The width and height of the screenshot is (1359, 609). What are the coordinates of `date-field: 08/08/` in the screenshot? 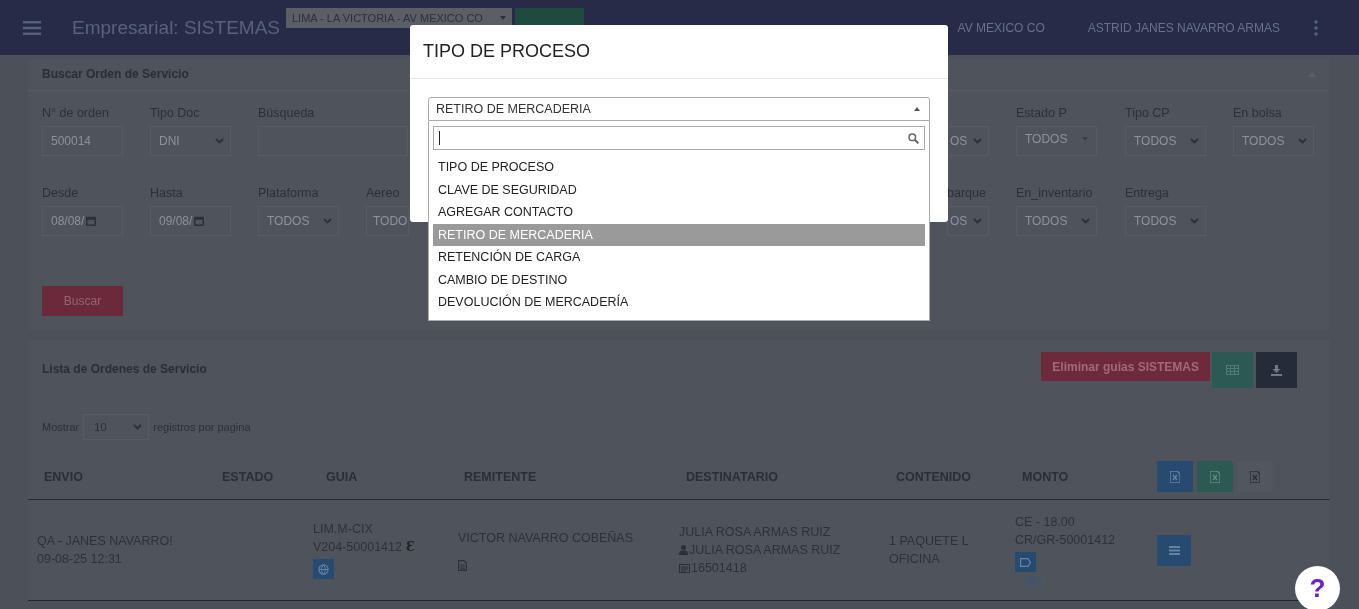 It's located at (82, 221).